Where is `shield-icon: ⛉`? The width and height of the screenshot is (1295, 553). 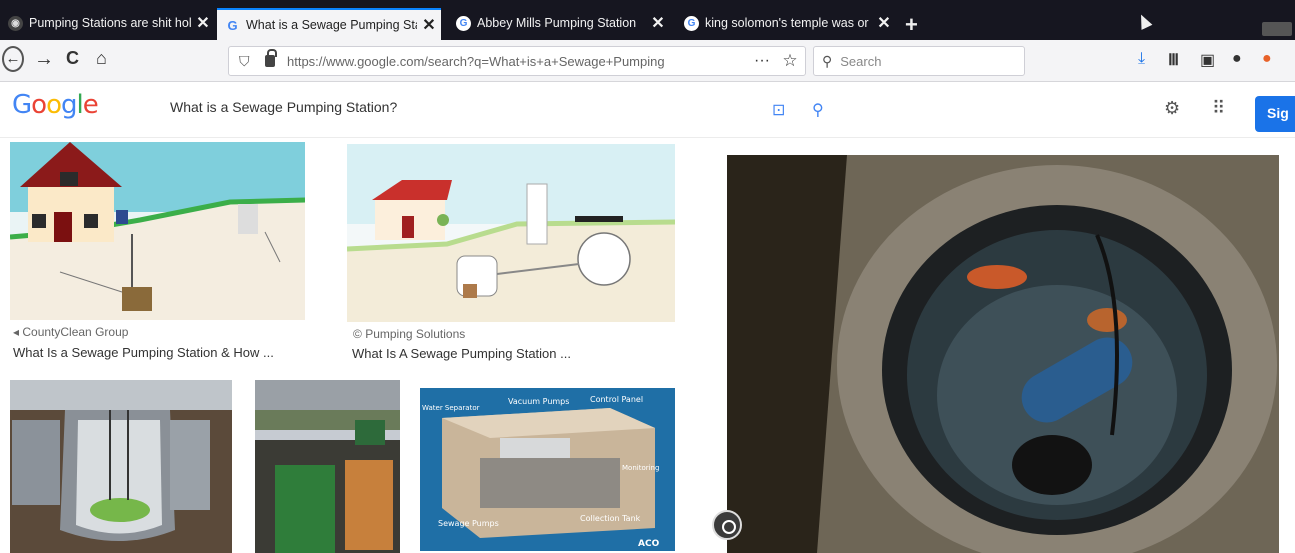 shield-icon: ⛉ is located at coordinates (246, 61).